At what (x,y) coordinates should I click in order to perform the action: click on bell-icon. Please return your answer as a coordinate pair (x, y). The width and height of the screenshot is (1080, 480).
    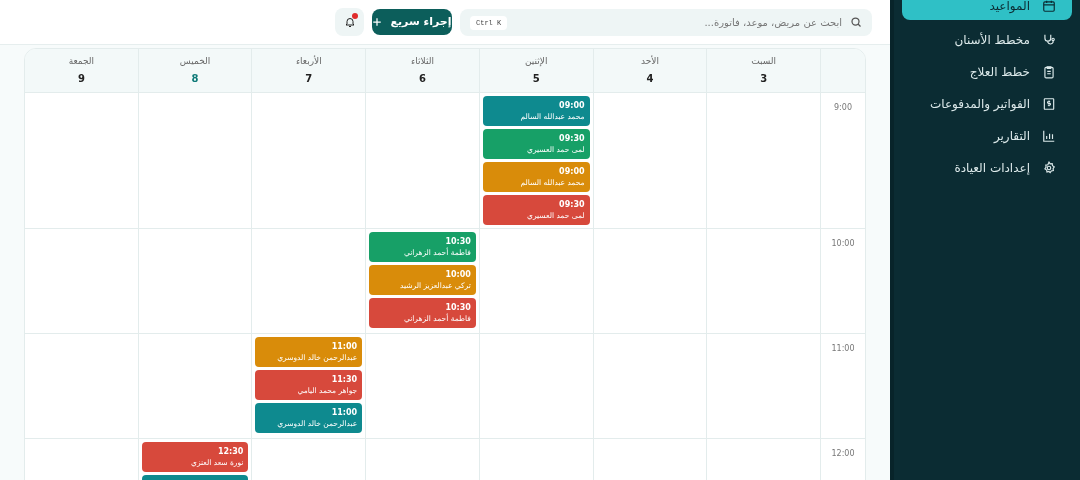
    Looking at the image, I should click on (349, 22).